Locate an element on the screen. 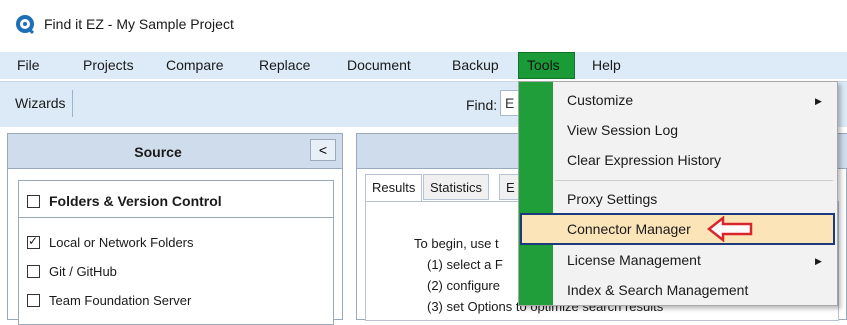 The height and width of the screenshot is (325, 847). menu-item-proxy-settings: Proxy Settings is located at coordinates (697, 199).